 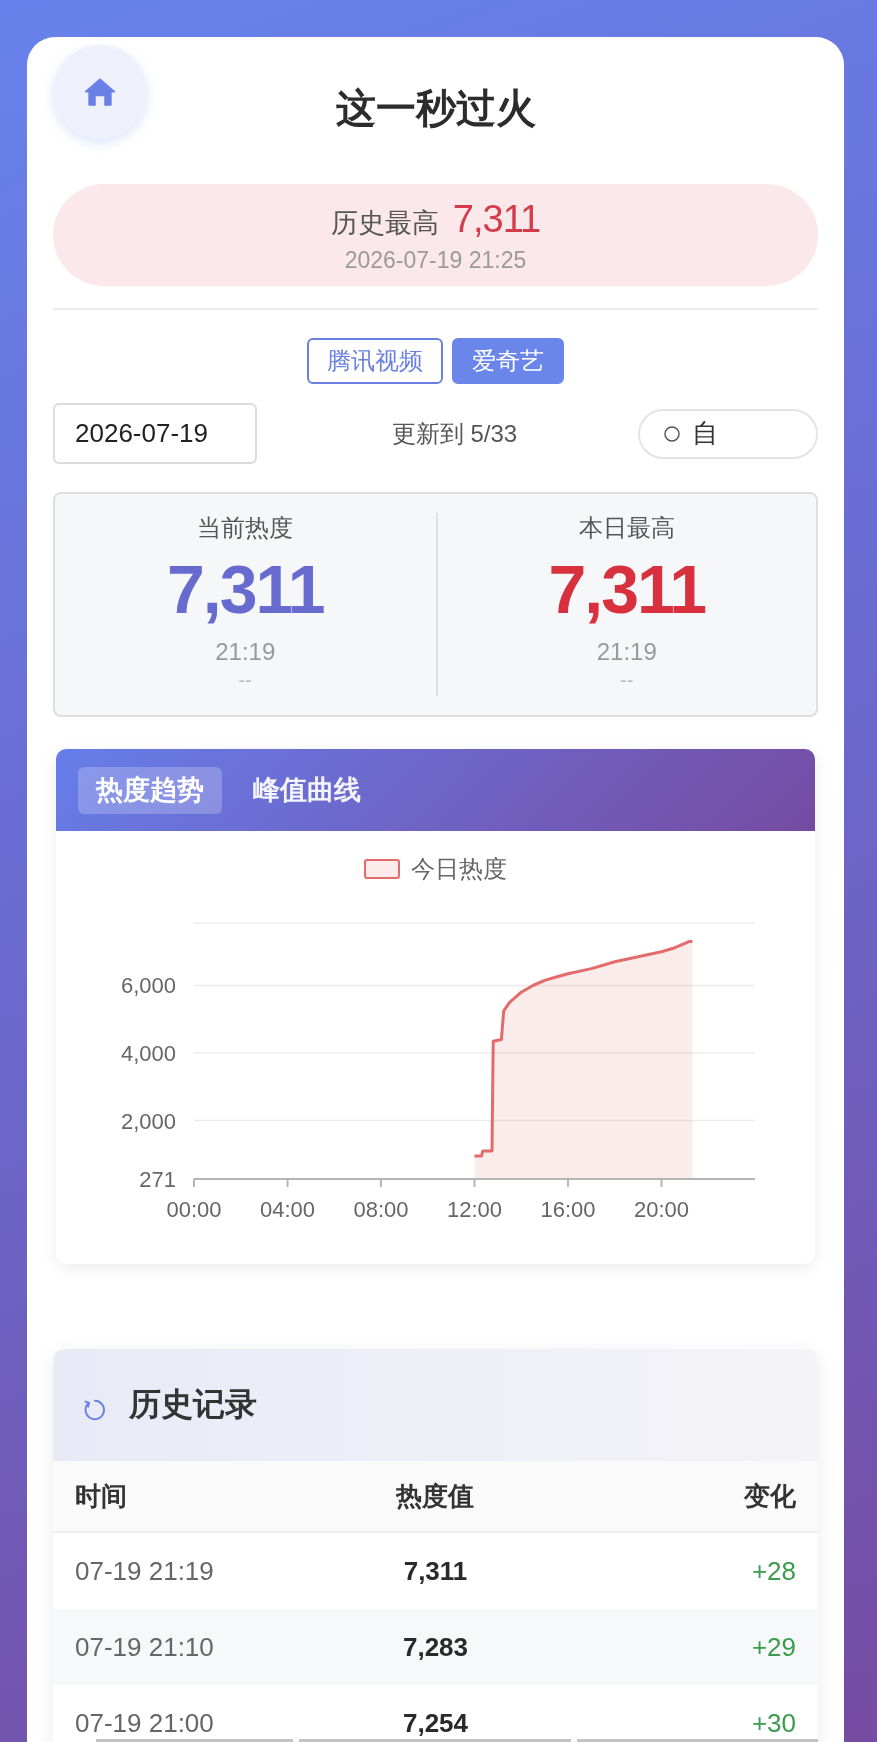 What do you see at coordinates (459, 869) in the screenshot?
I see `legend-label: 今日热度` at bounding box center [459, 869].